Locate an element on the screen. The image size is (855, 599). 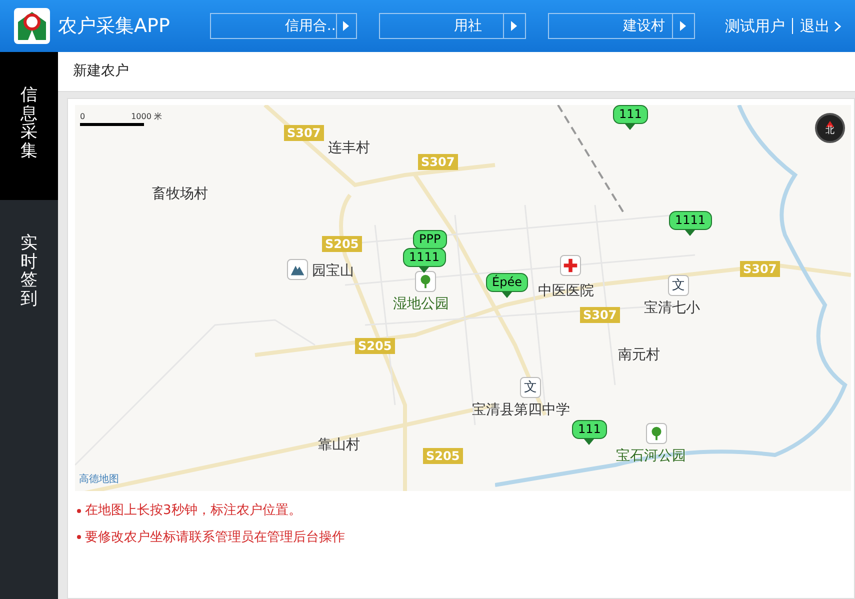
map-attribution: 高德地图 is located at coordinates (99, 479).